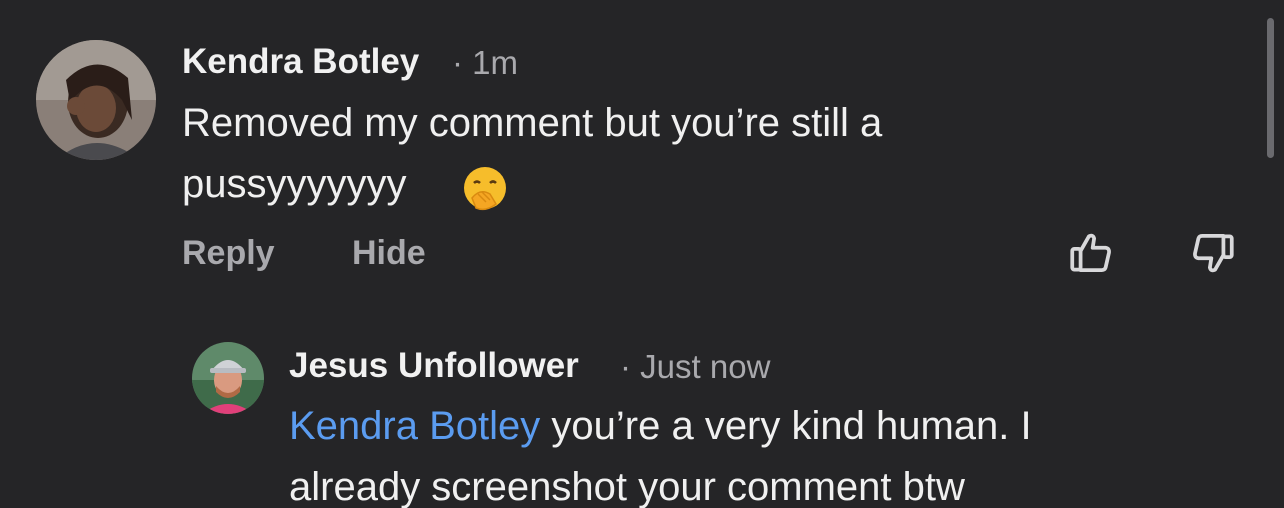  What do you see at coordinates (228, 253) in the screenshot?
I see `reply-button: Reply` at bounding box center [228, 253].